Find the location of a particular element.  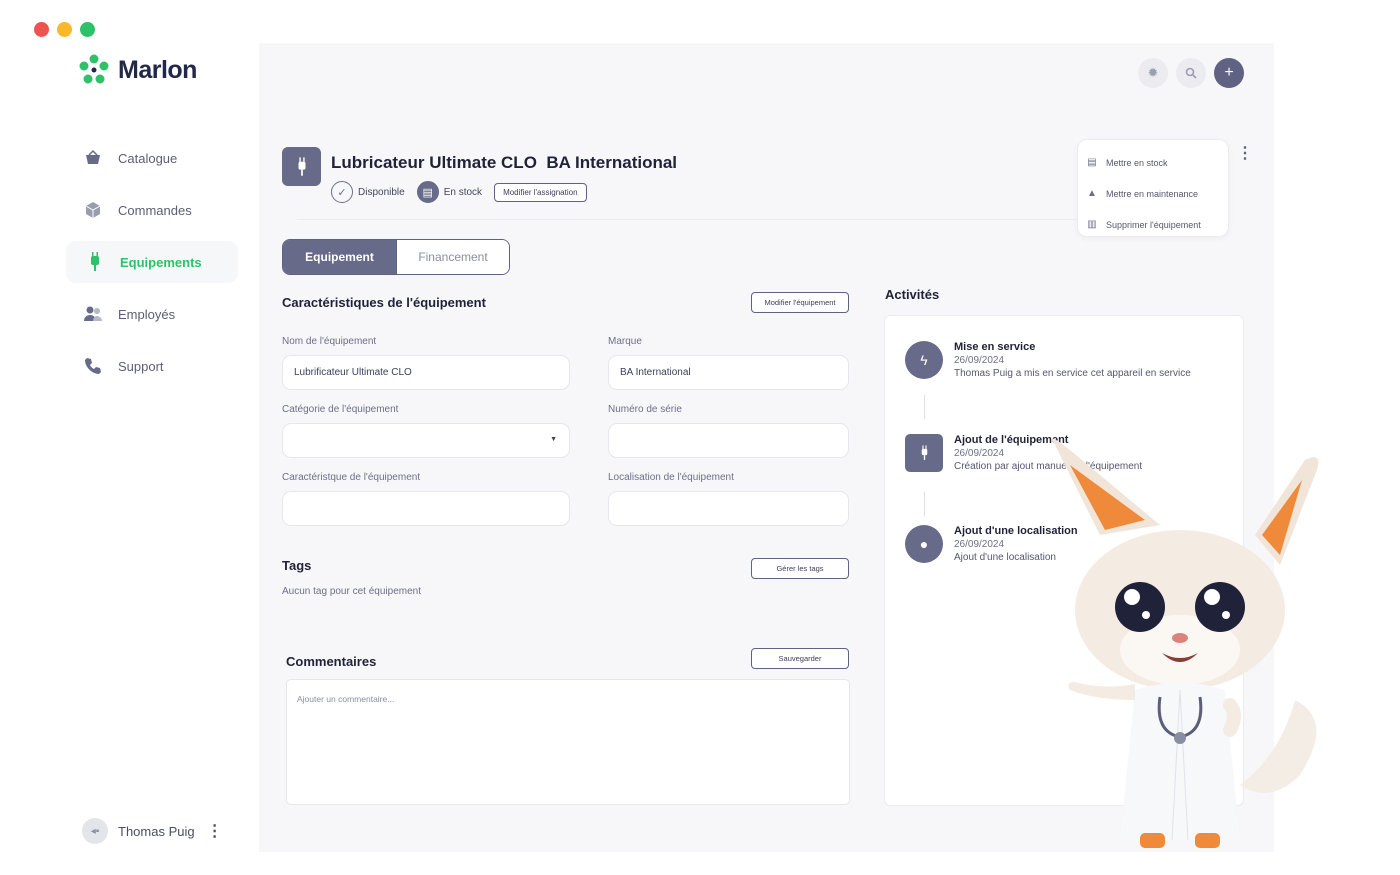

add-icon: + is located at coordinates (1229, 73).